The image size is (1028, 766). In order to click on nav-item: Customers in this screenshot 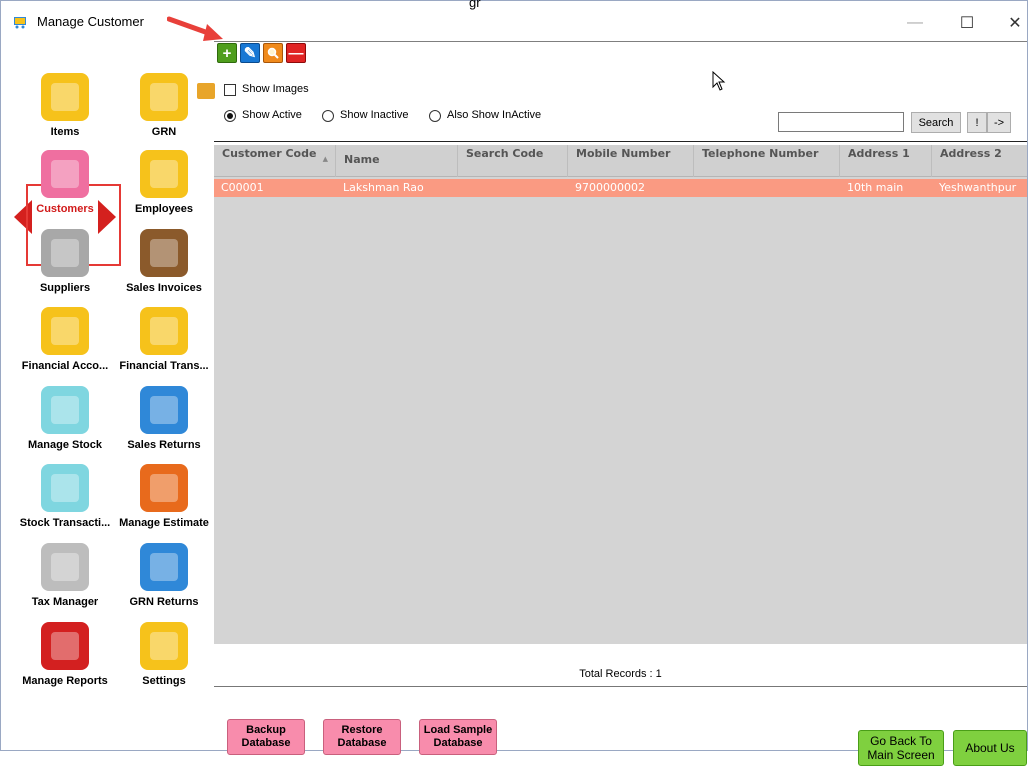, I will do `click(65, 189)`.